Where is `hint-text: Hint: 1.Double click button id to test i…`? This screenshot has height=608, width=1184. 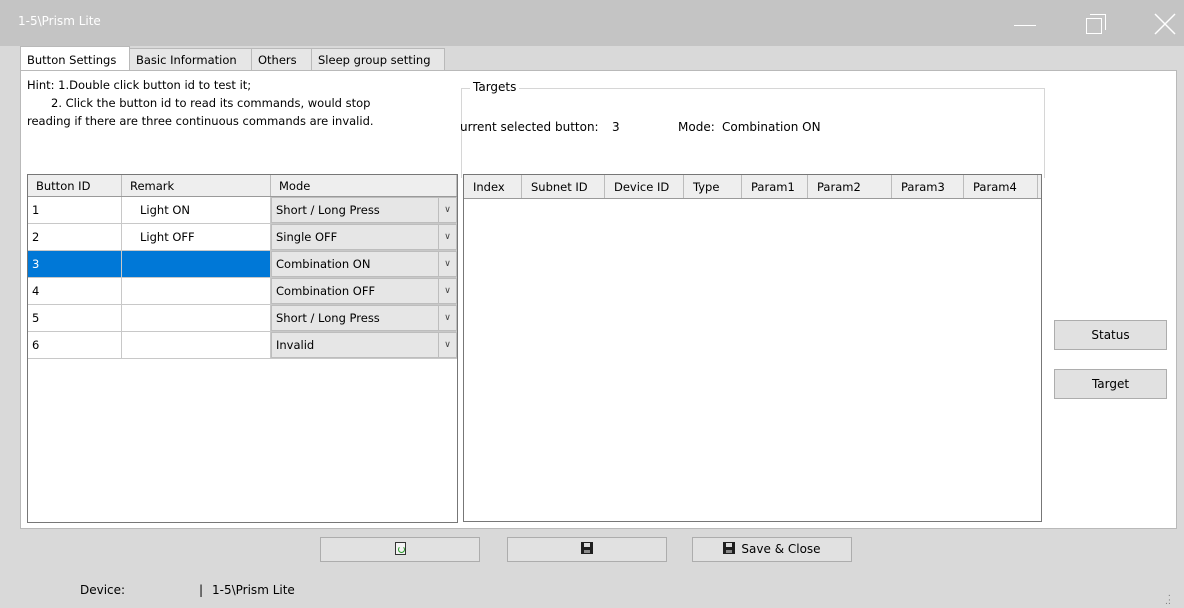
hint-text: Hint: 1.Double click button id to test i… is located at coordinates (247, 103).